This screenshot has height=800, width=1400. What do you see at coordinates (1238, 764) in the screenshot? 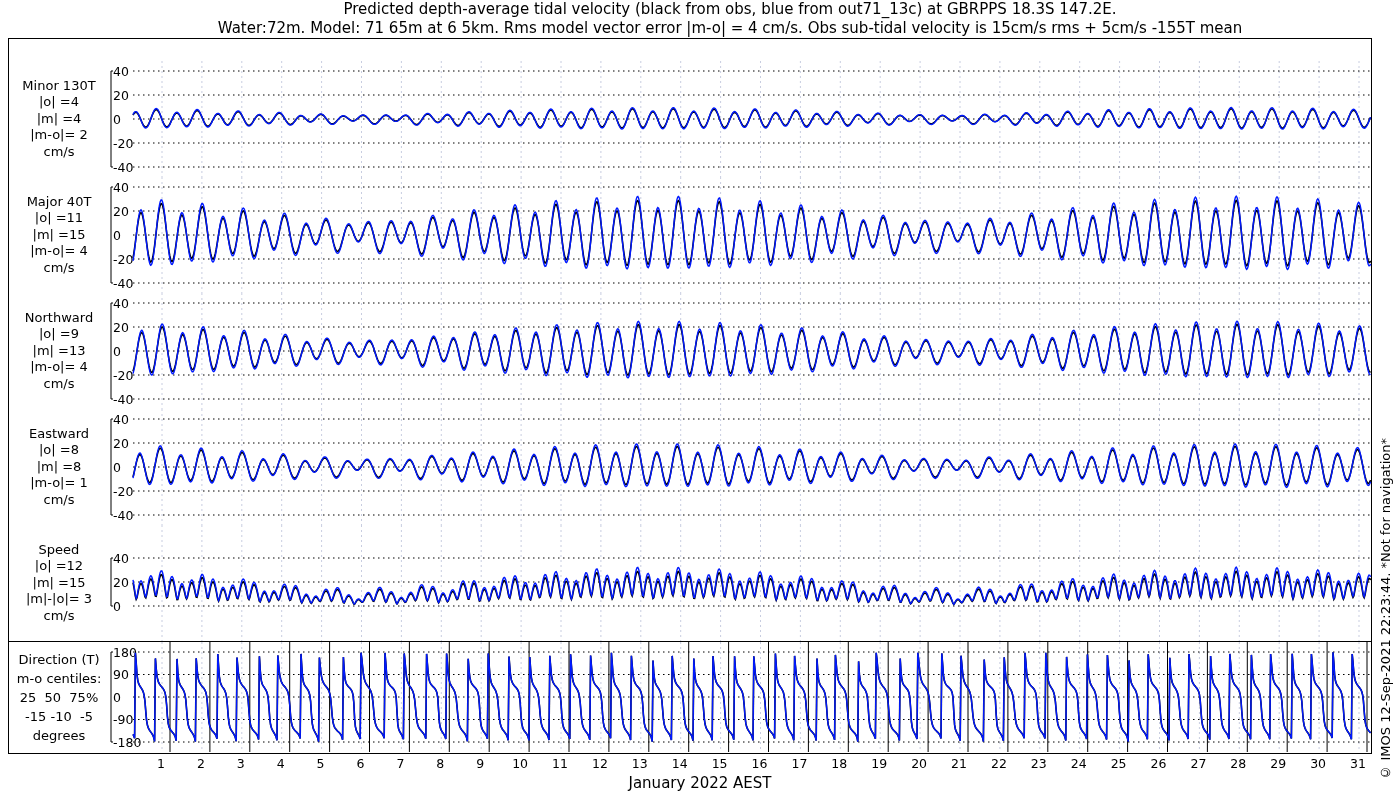
I see `x-tick-label: 28` at bounding box center [1238, 764].